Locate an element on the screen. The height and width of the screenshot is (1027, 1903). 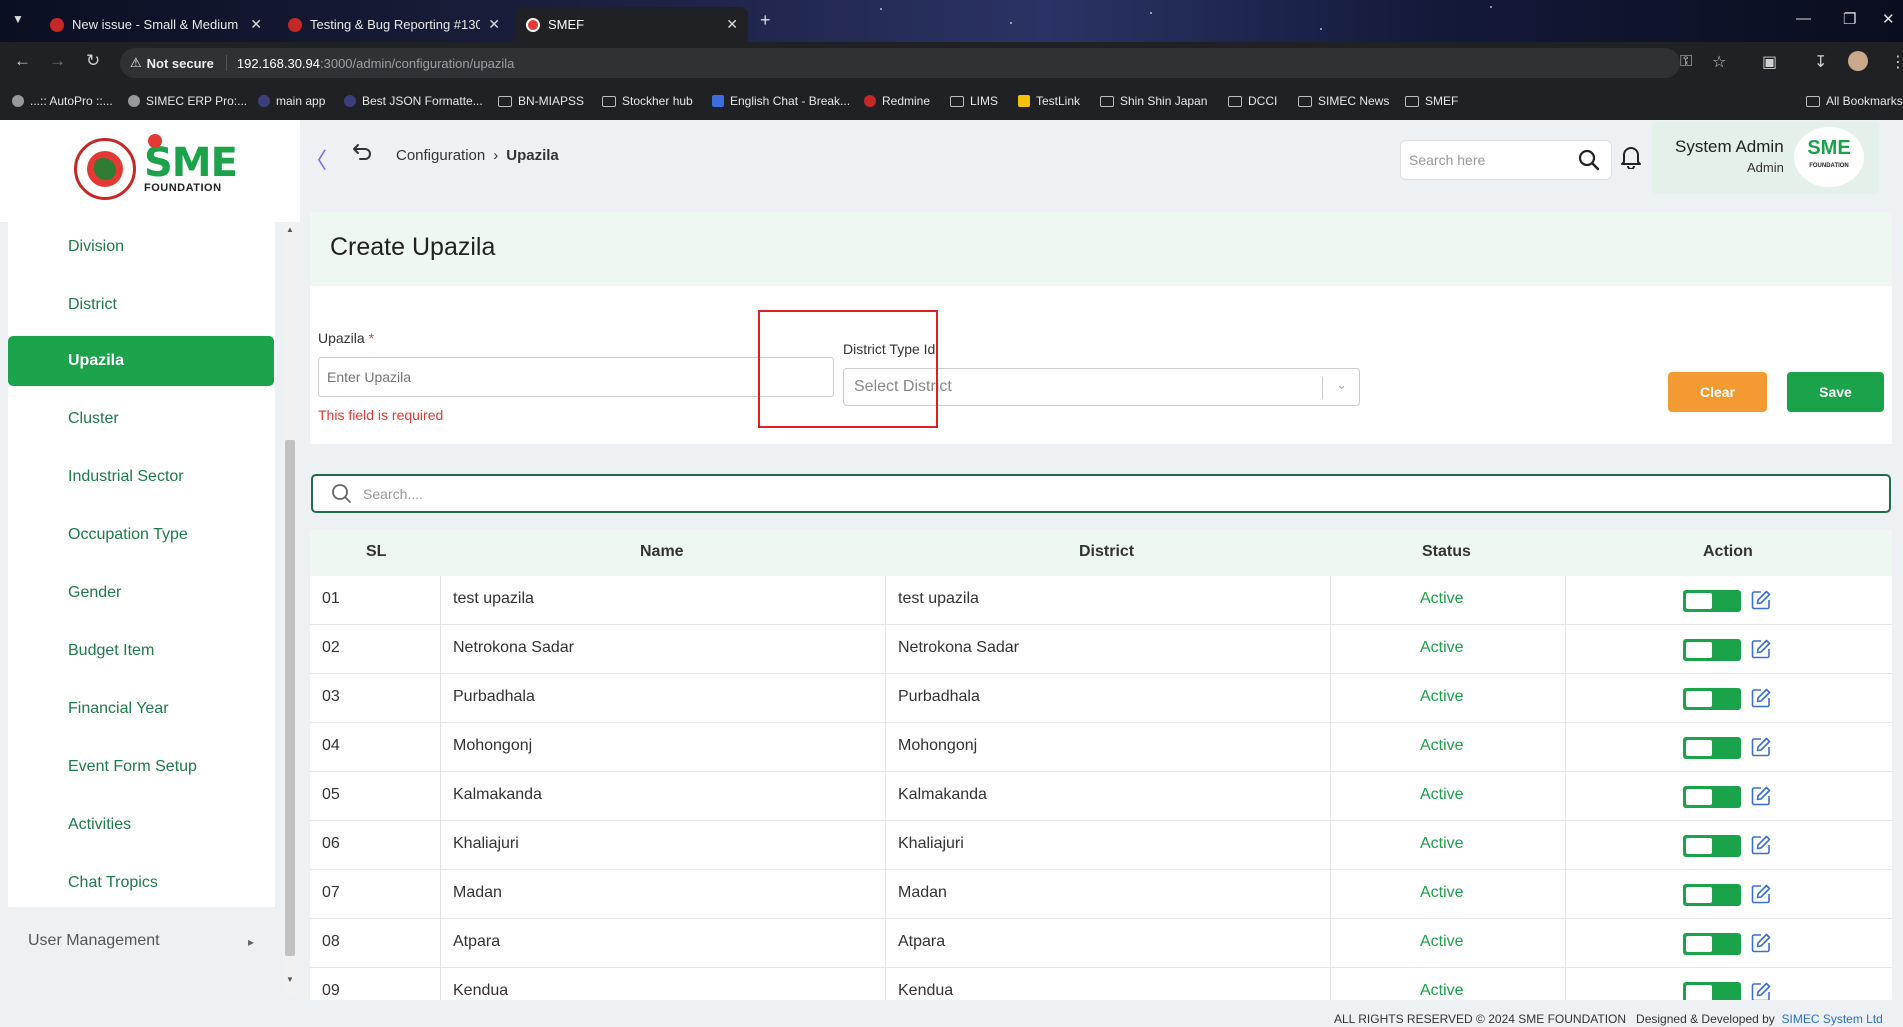
new-tab-icon: + is located at coordinates (765, 20).